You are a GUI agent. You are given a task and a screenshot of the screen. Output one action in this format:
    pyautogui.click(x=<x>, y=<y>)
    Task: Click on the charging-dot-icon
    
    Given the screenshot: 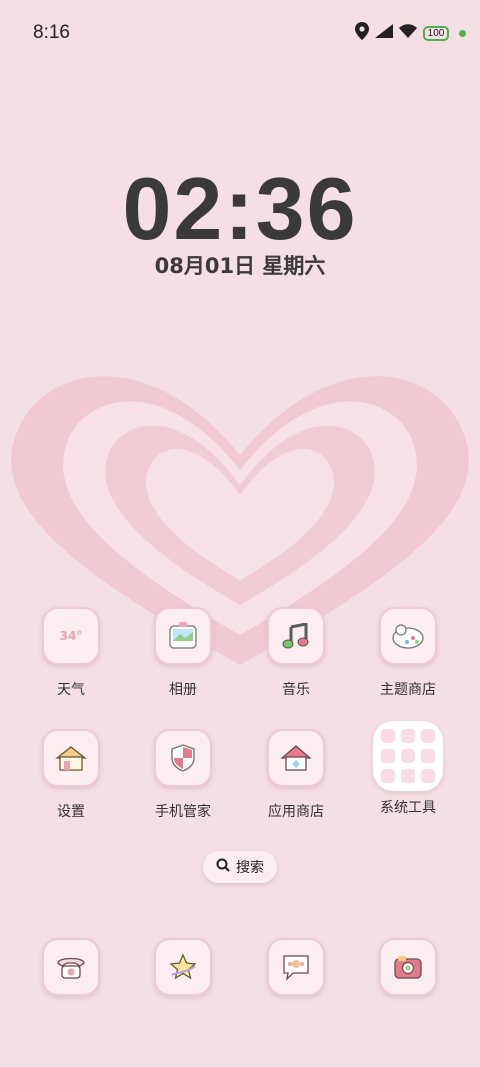 What is the action you would take?
    pyautogui.click(x=462, y=33)
    